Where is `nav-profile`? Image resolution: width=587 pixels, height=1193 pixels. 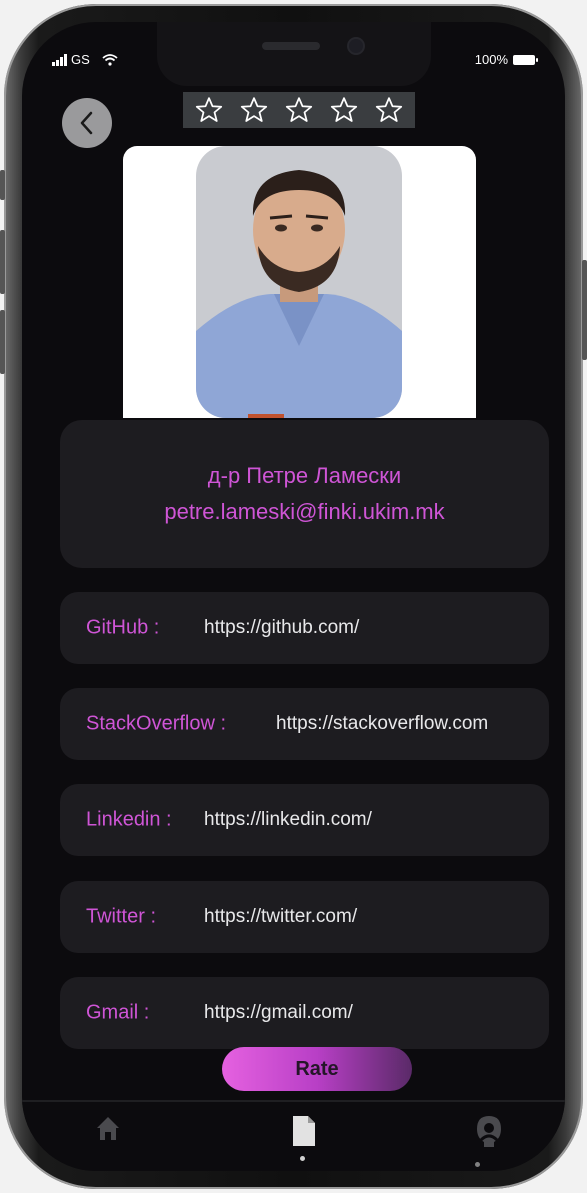 nav-profile is located at coordinates (489, 1134).